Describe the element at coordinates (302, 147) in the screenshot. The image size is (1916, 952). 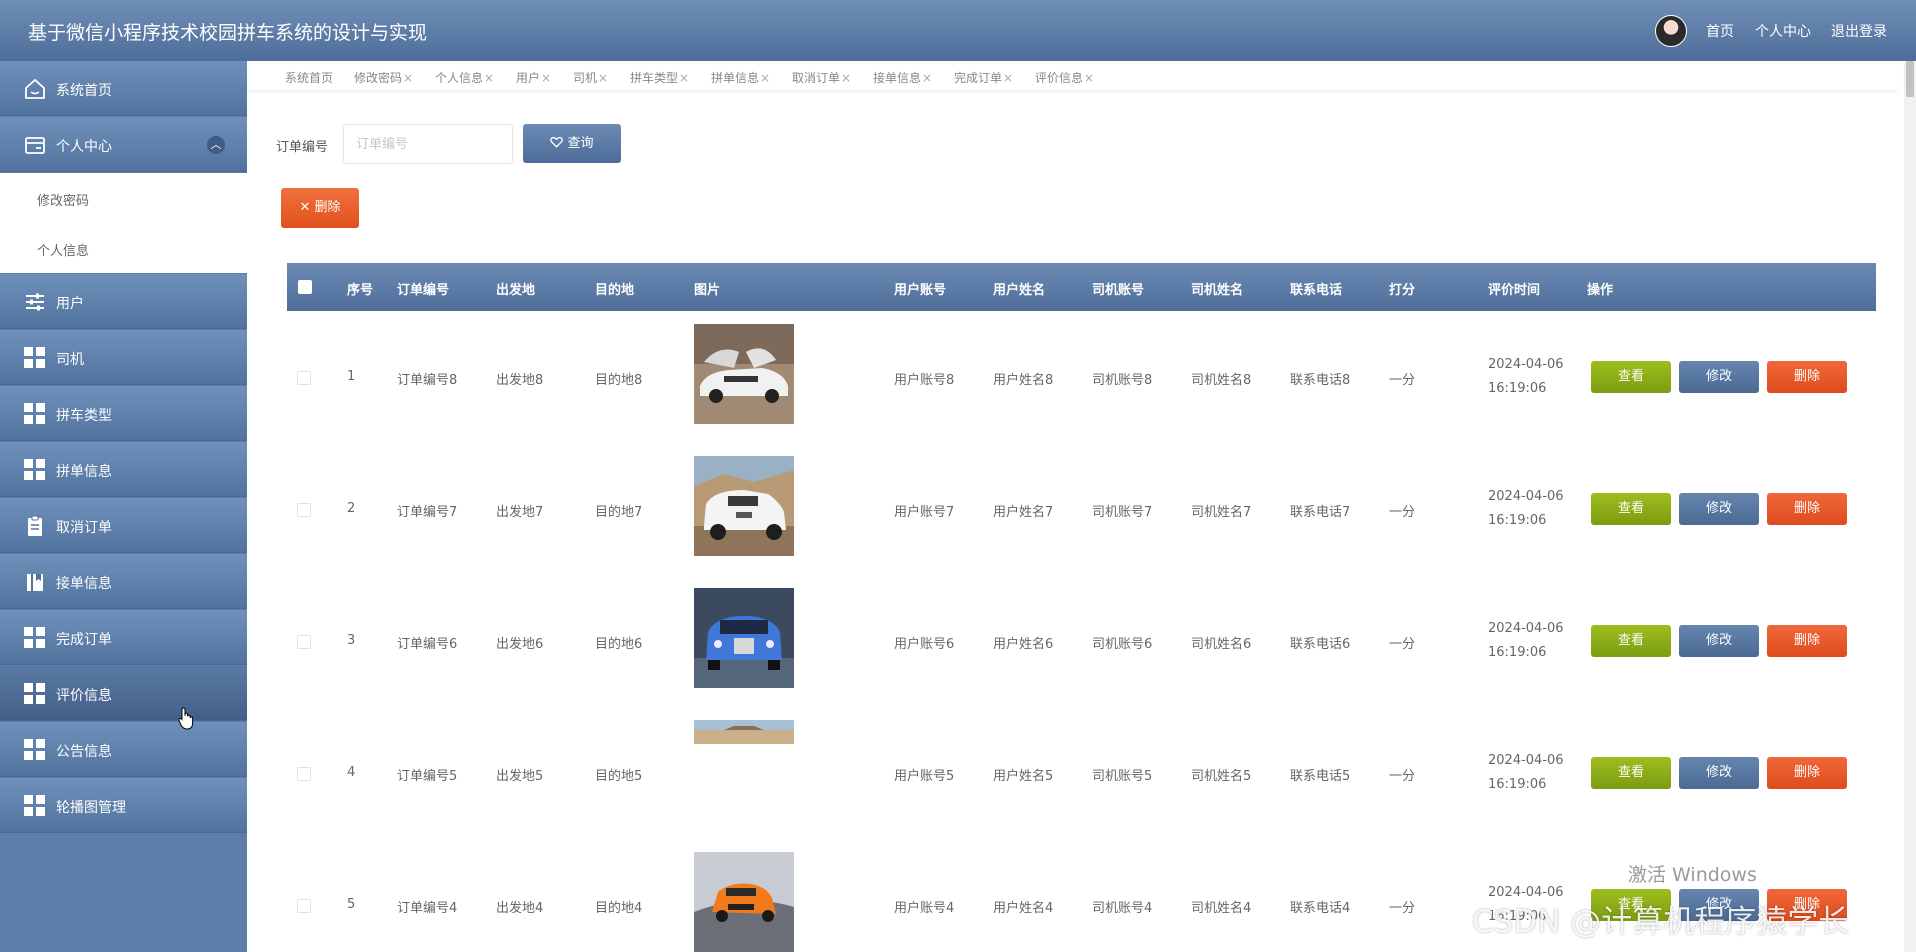
I see `search-label: 订单编号` at that location.